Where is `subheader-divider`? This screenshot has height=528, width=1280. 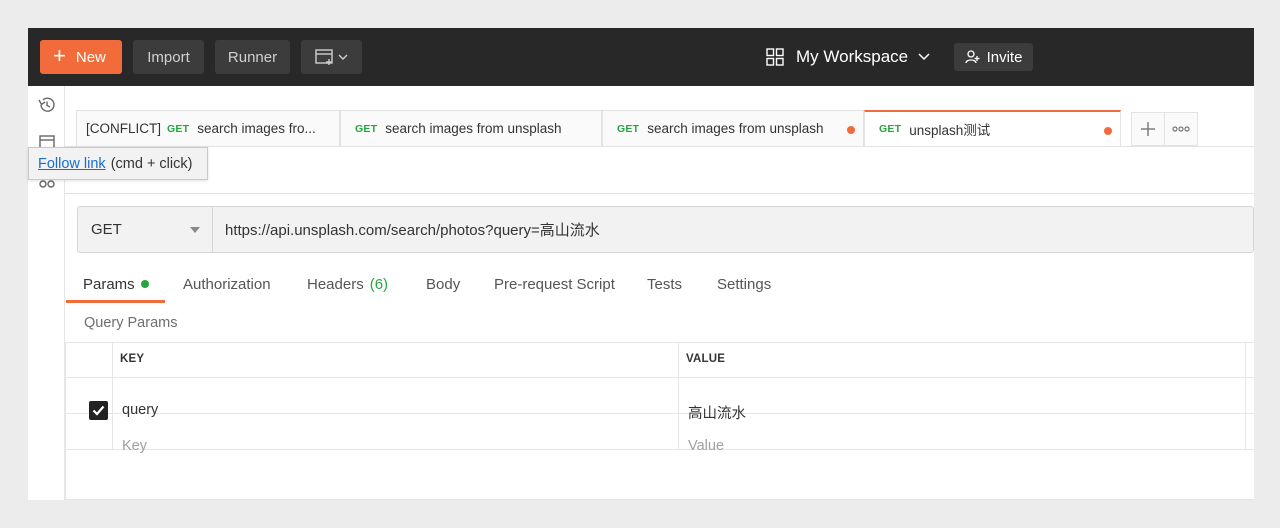 subheader-divider is located at coordinates (659, 193).